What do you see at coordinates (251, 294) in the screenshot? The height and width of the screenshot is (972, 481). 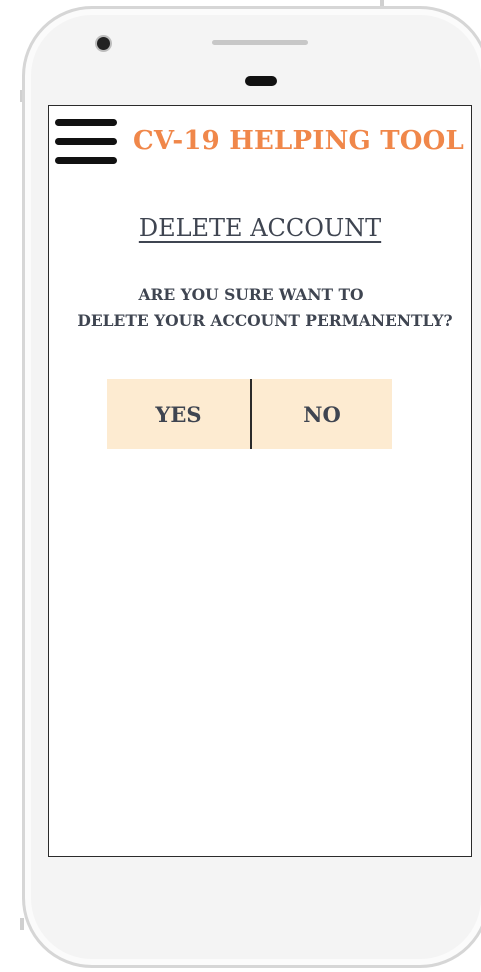 I see `question-line-1: ARE YOU SURE WANT TO` at bounding box center [251, 294].